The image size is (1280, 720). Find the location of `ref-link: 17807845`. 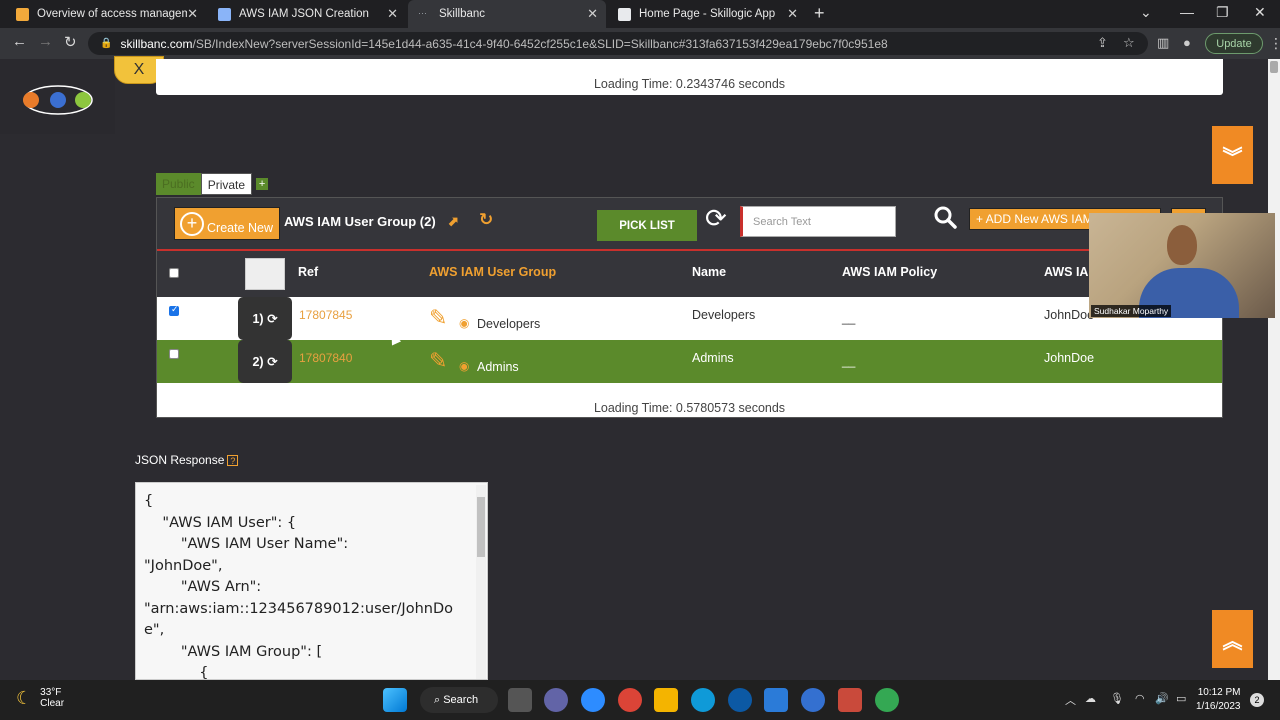

ref-link: 17807845 is located at coordinates (325, 315).